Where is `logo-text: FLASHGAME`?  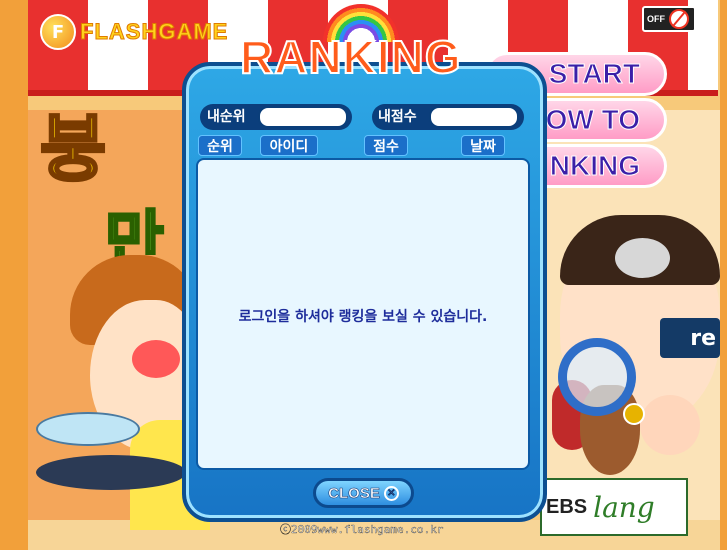 logo-text: FLASHGAME is located at coordinates (154, 32).